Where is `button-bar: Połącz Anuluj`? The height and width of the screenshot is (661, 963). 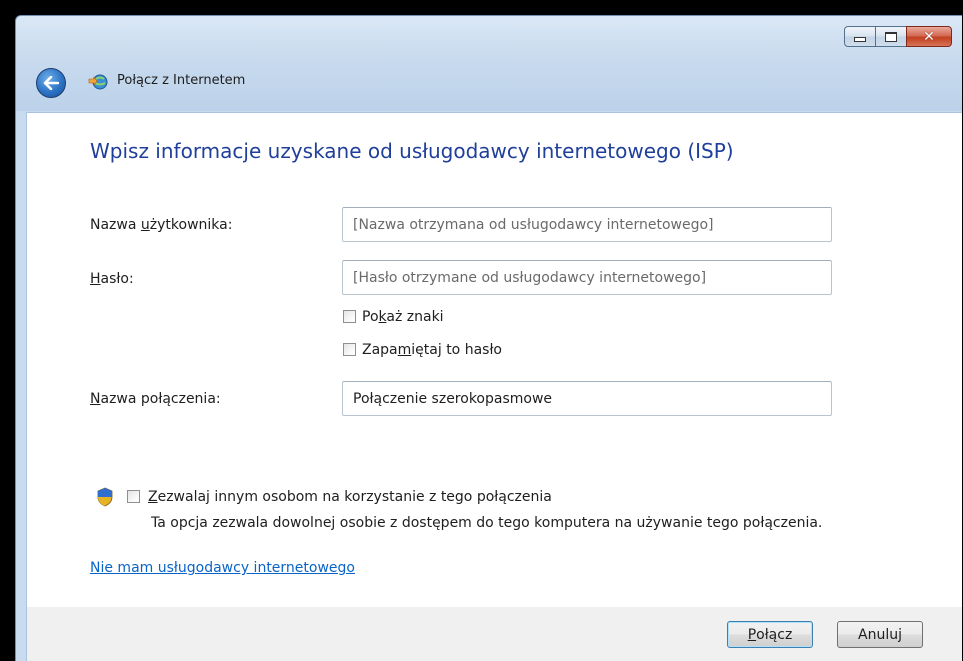
button-bar: Połącz Anuluj is located at coordinates (494, 634).